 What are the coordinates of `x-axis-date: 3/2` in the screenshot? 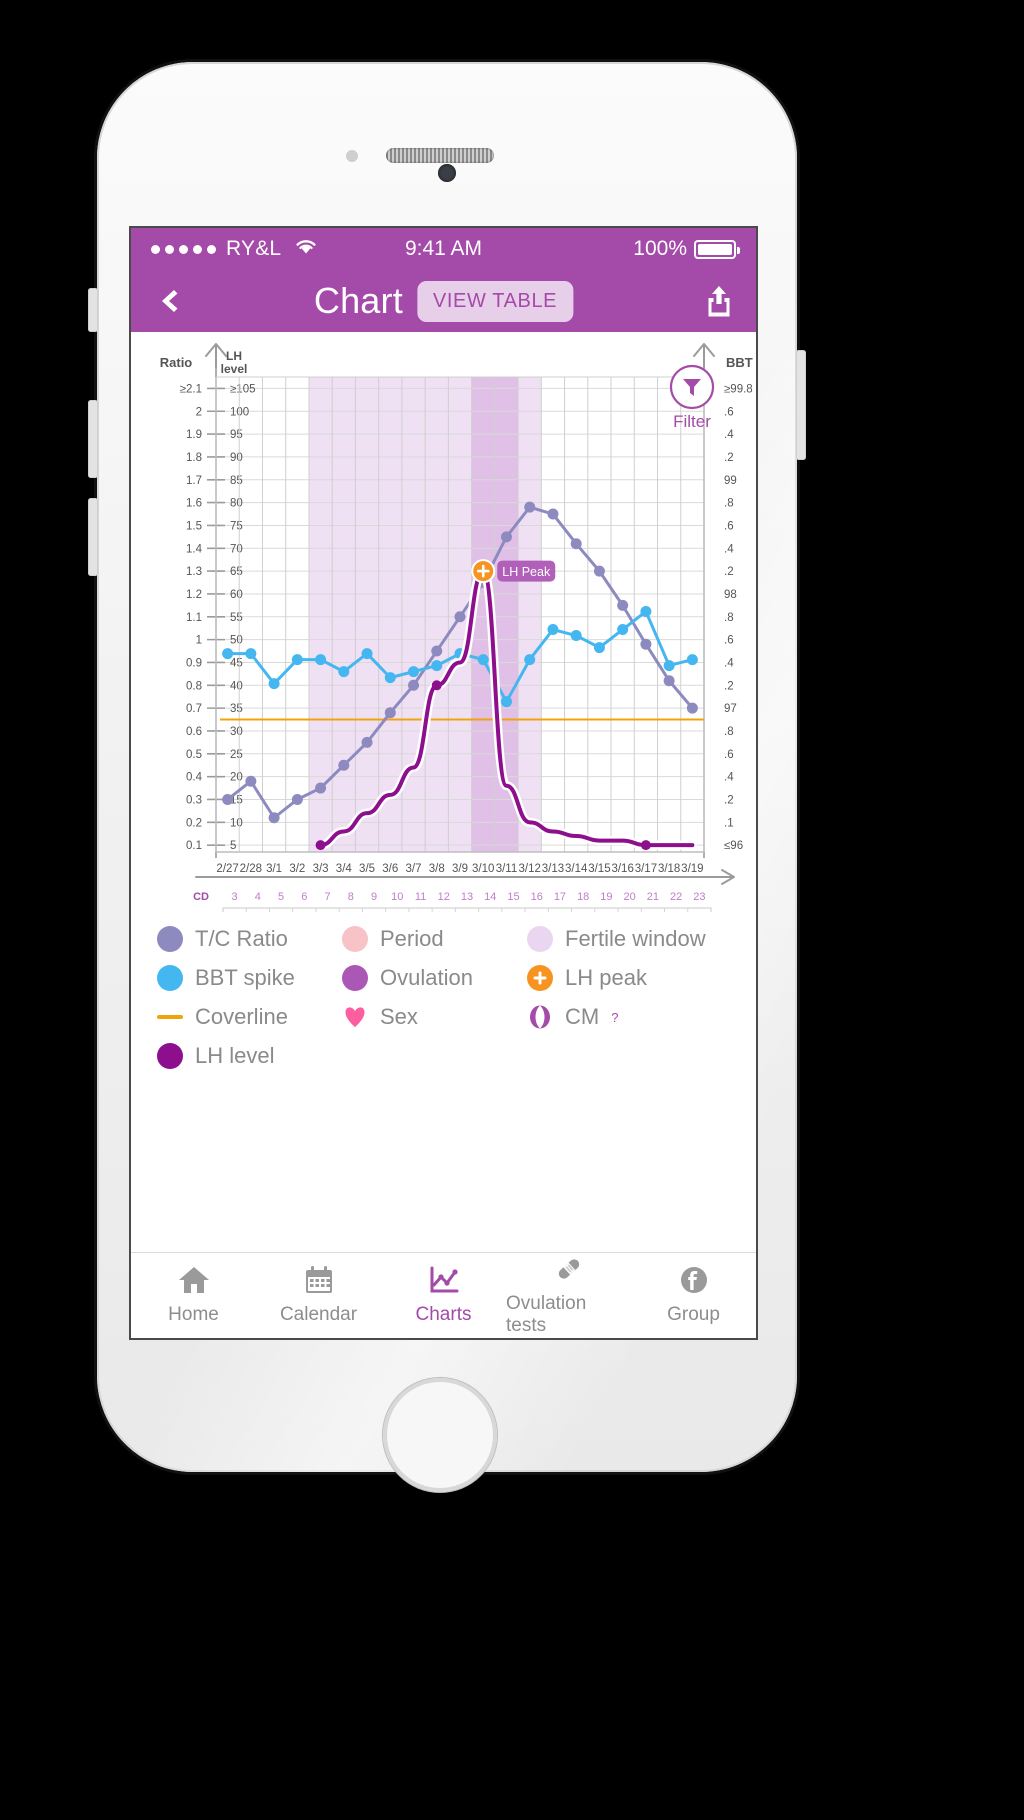 It's located at (297, 869).